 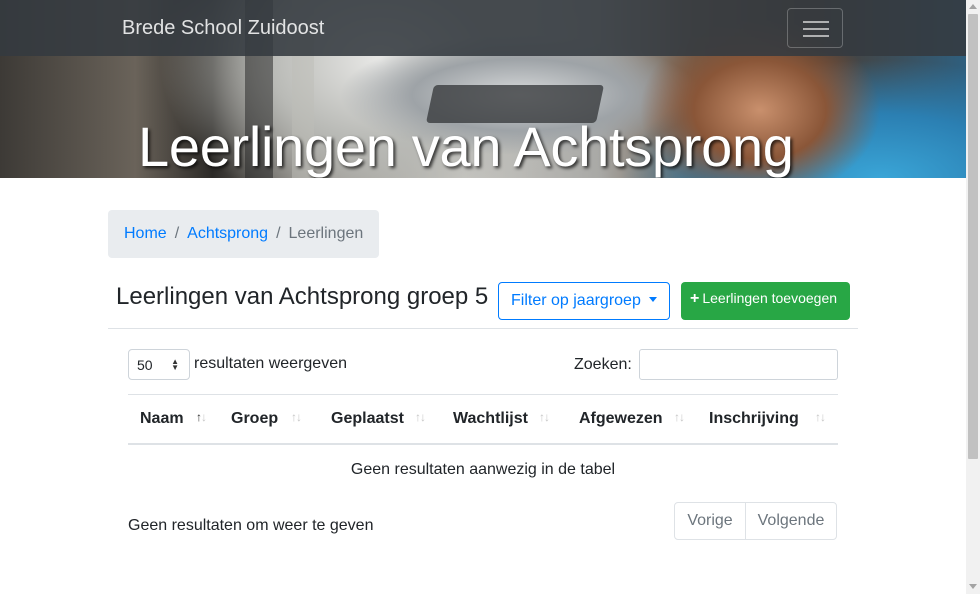 What do you see at coordinates (175, 364) in the screenshot?
I see `select-arrows-icon: ▲ ▼` at bounding box center [175, 364].